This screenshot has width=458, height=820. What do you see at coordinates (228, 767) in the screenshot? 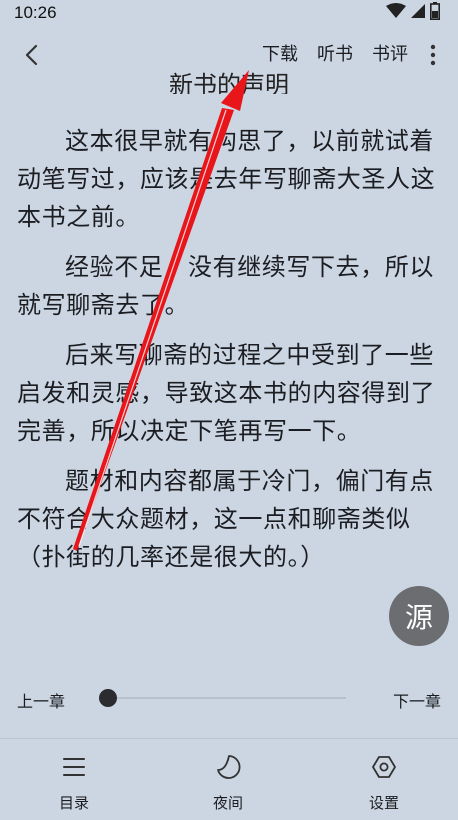
I see `moon-icon` at bounding box center [228, 767].